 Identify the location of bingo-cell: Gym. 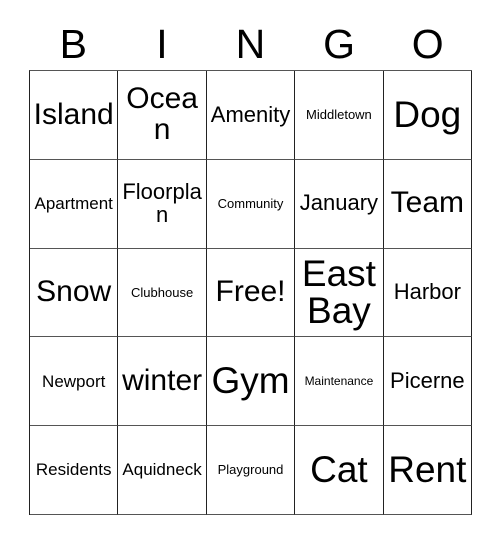
(251, 382).